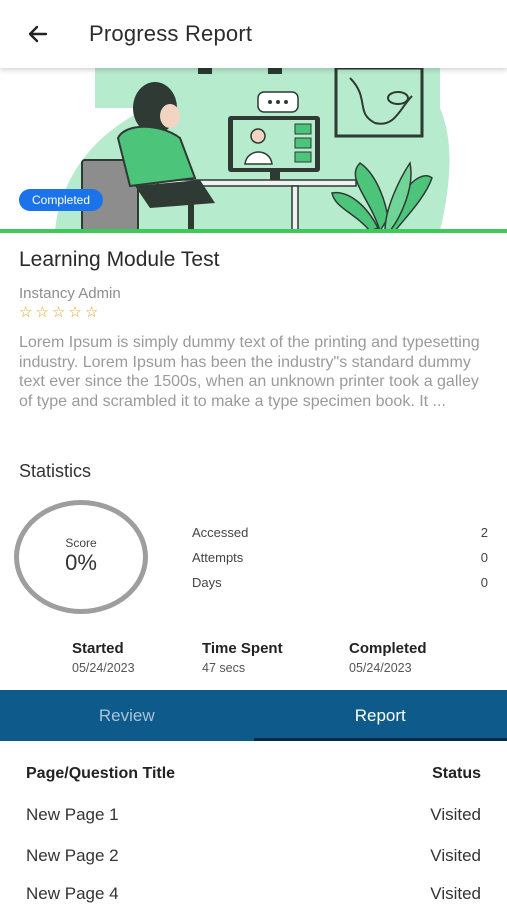 This screenshot has height=904, width=507. What do you see at coordinates (388, 668) in the screenshot?
I see `completed-value: 05/24/2023` at bounding box center [388, 668].